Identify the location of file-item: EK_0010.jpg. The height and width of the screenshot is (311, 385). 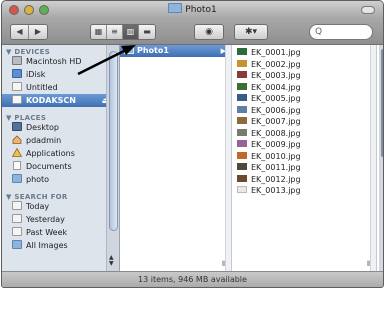
(304, 157).